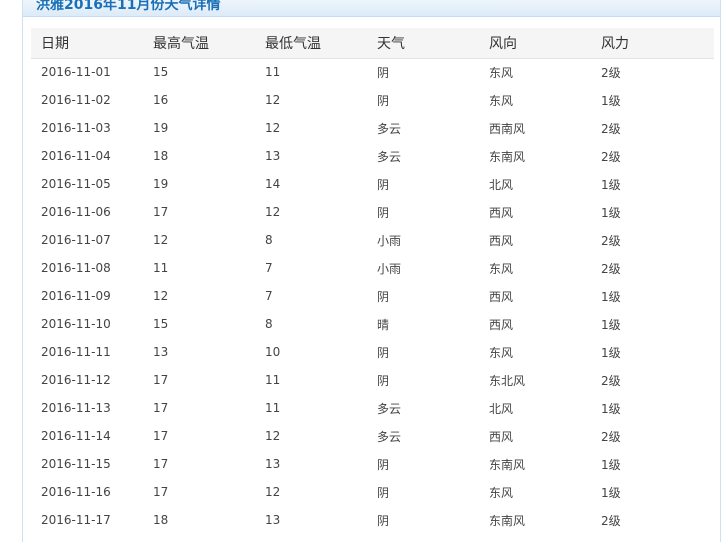  Describe the element at coordinates (76, 352) in the screenshot. I see `cell-date: 2016-11-11` at that location.